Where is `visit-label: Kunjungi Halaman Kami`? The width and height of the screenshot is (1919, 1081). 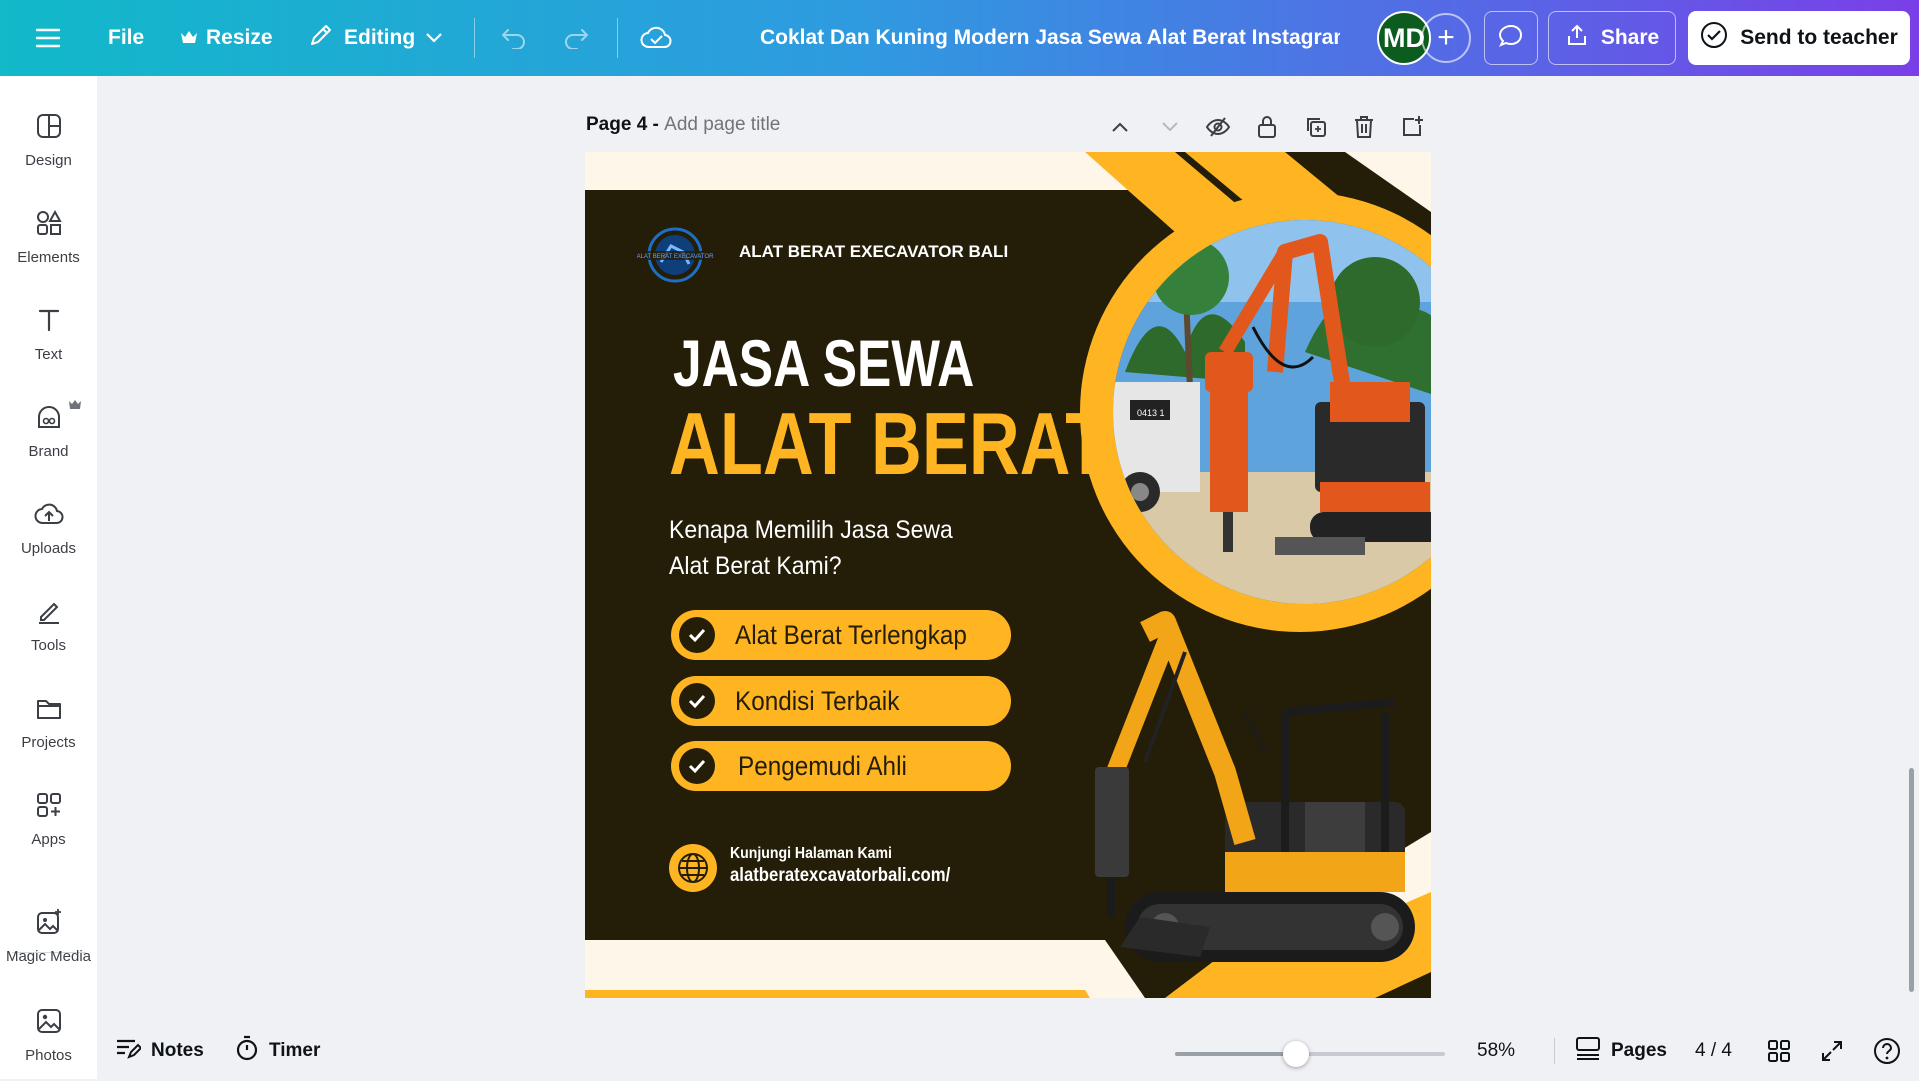
visit-label: Kunjungi Halaman Kami is located at coordinates (811, 853).